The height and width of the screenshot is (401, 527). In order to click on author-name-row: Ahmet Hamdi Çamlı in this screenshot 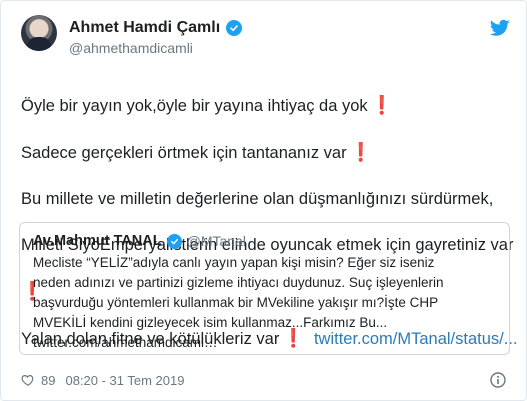, I will do `click(156, 28)`.